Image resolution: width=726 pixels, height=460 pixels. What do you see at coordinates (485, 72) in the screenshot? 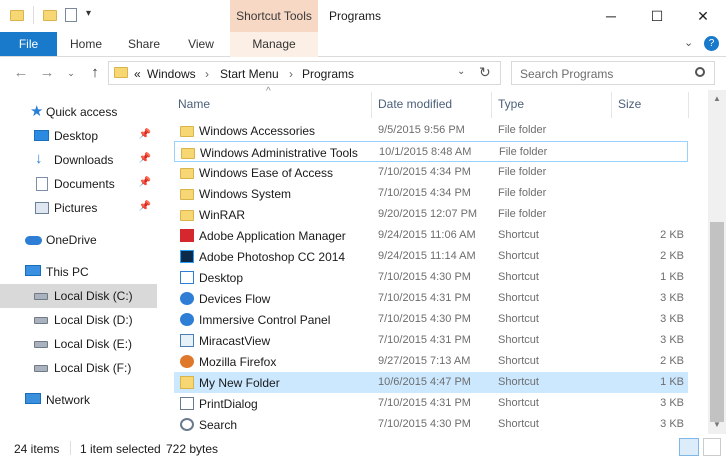
I see `refresh-icon: ↻` at bounding box center [485, 72].